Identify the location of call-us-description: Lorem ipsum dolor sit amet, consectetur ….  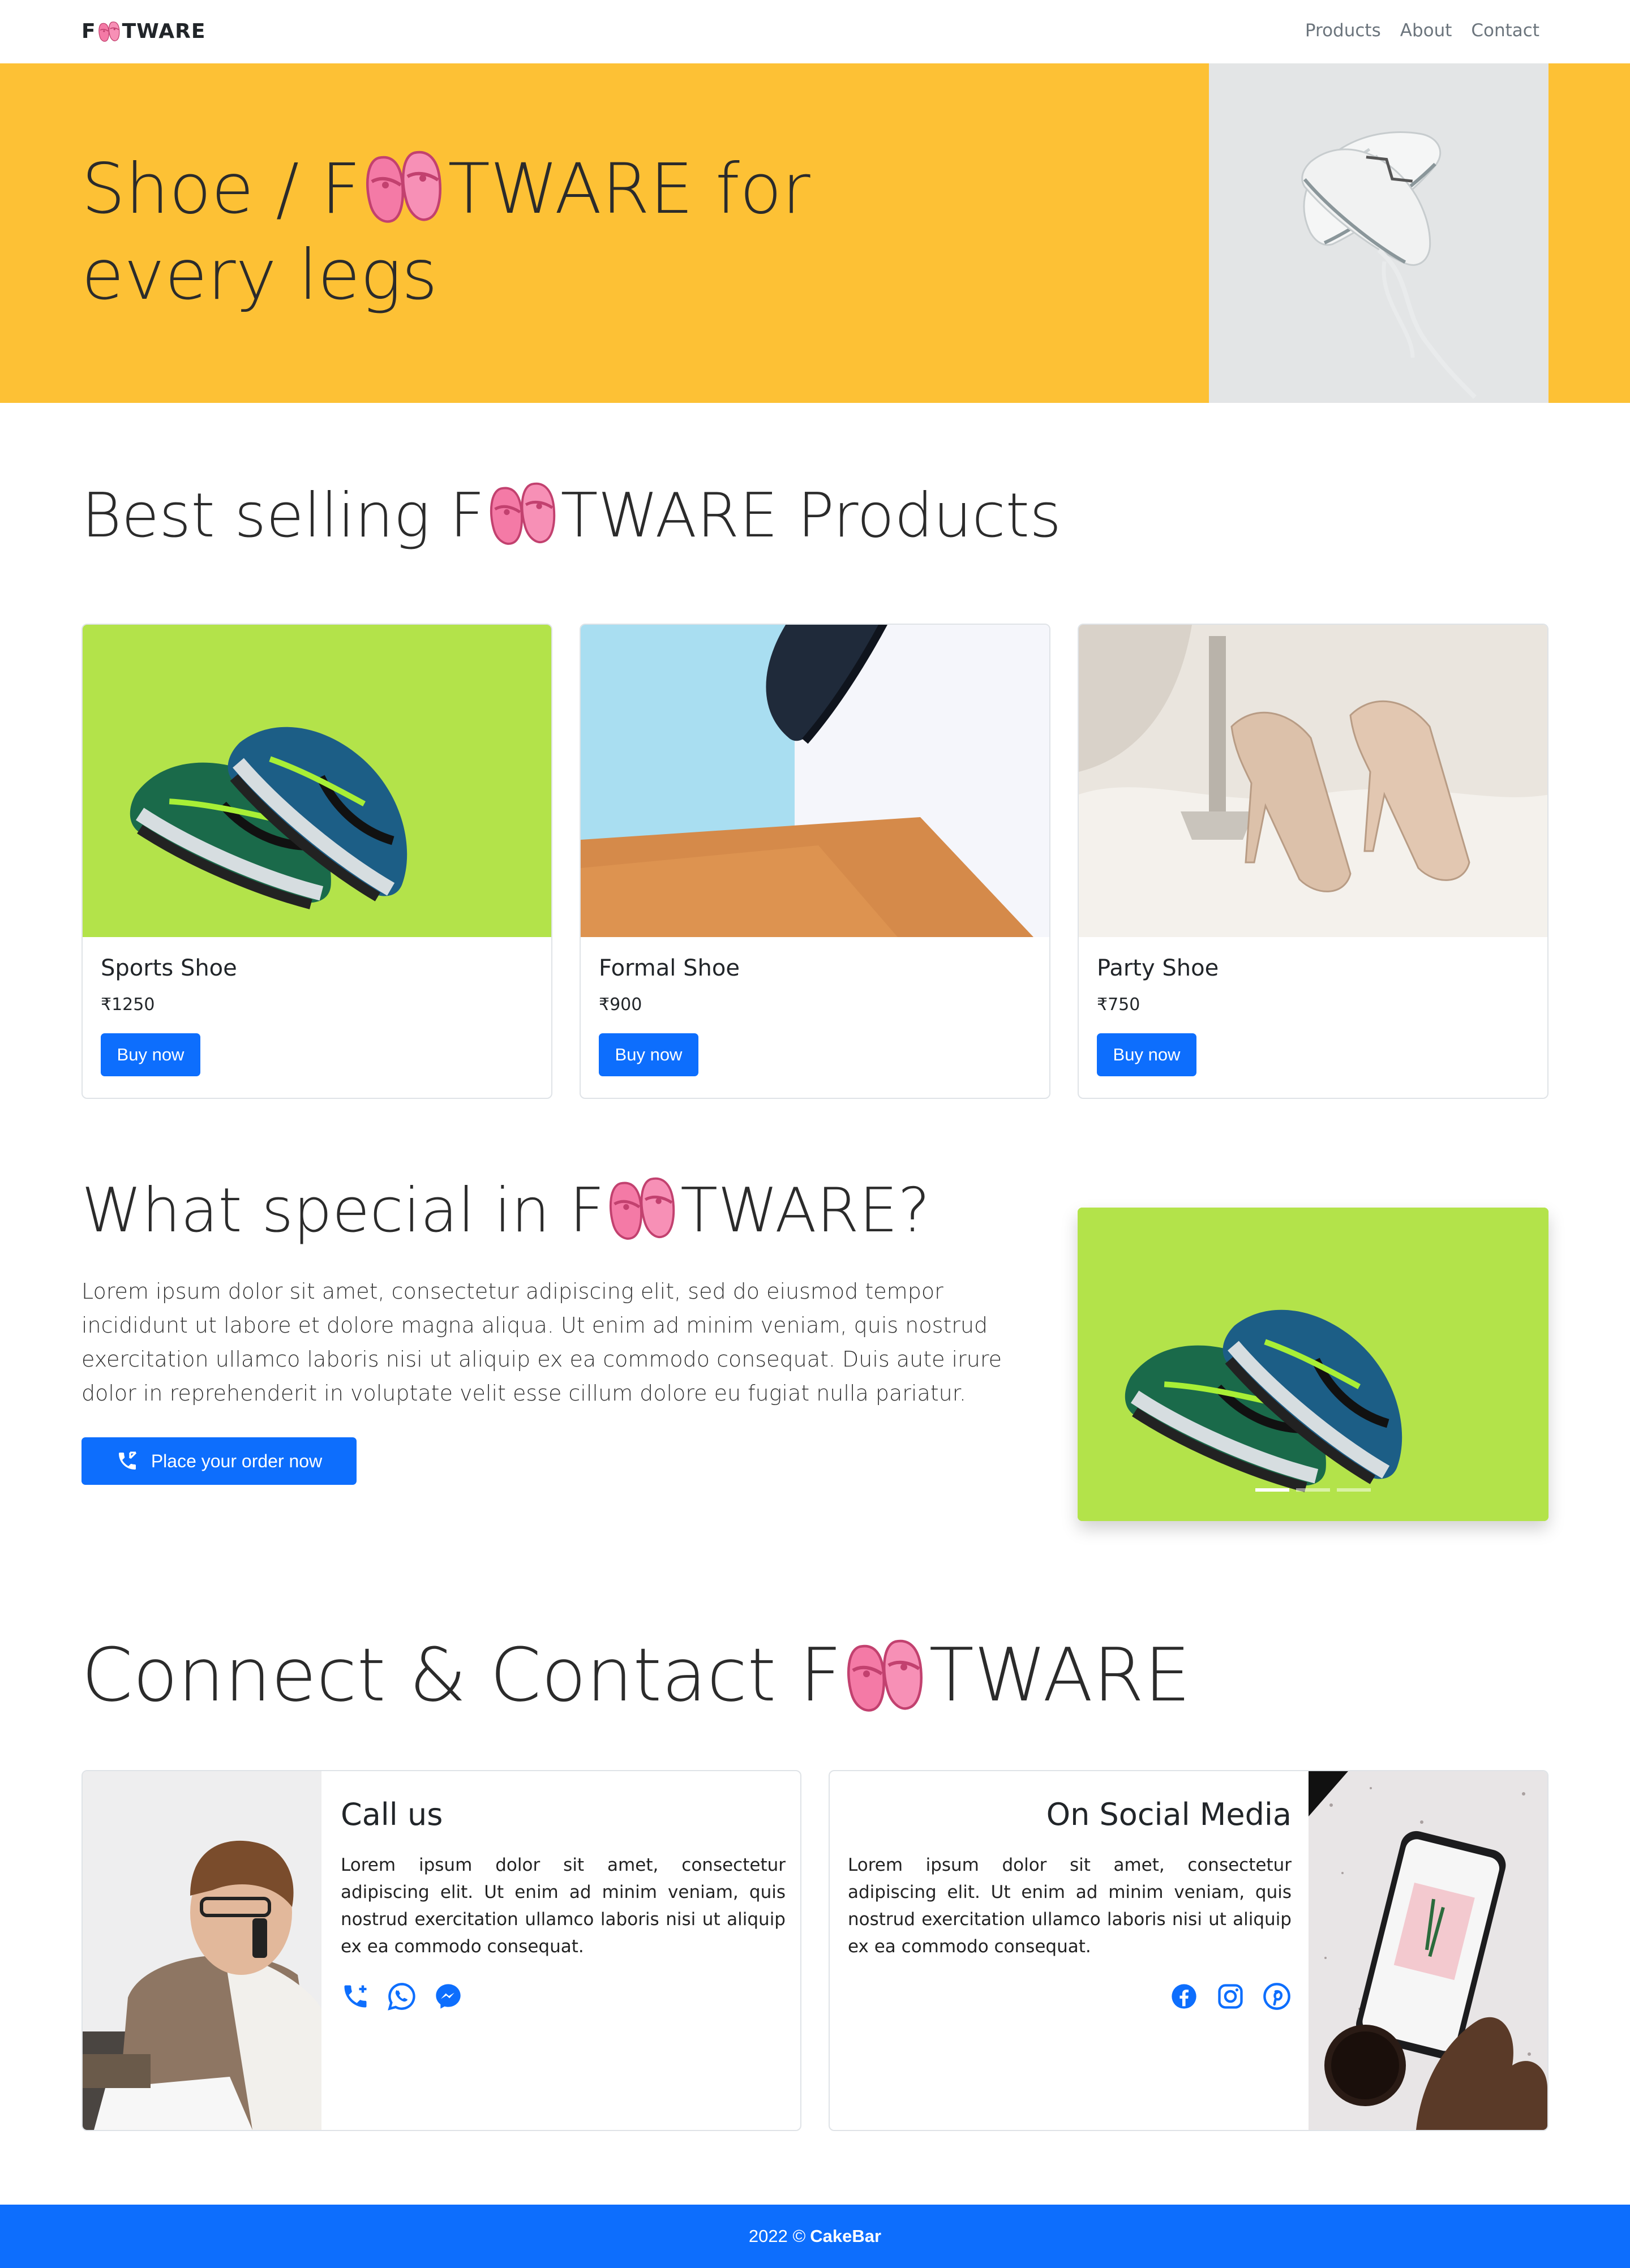
(563, 1906).